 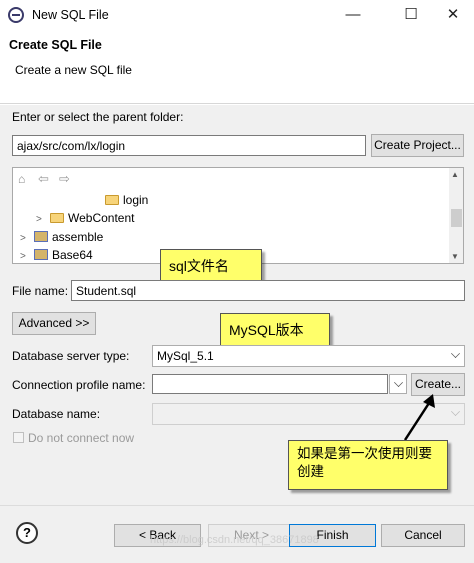 What do you see at coordinates (275, 330) in the screenshot?
I see `callout-mysql-version: MySQL版本` at bounding box center [275, 330].